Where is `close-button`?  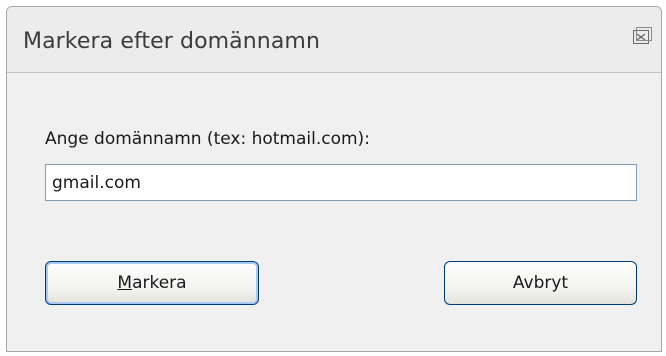
close-button is located at coordinates (642, 36).